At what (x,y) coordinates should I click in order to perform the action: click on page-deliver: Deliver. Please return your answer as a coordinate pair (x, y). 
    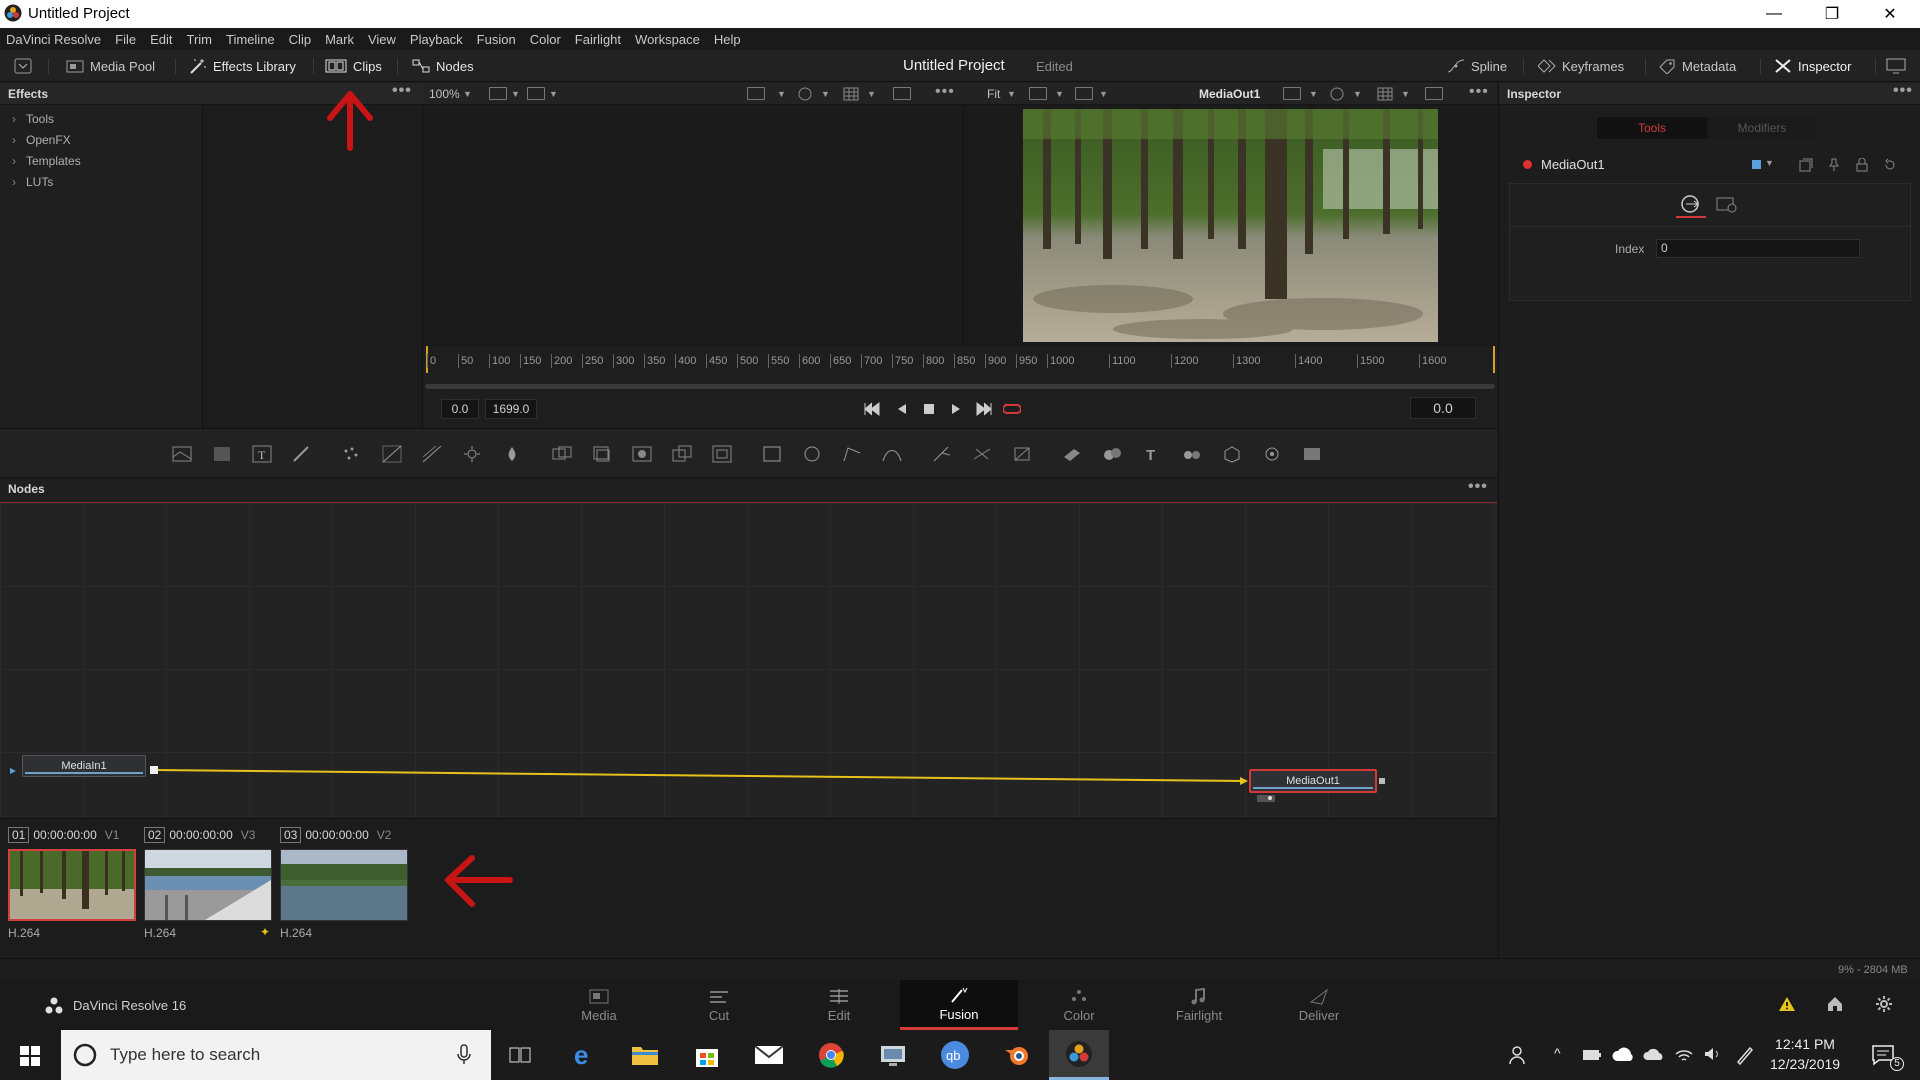
    Looking at the image, I should click on (1319, 1005).